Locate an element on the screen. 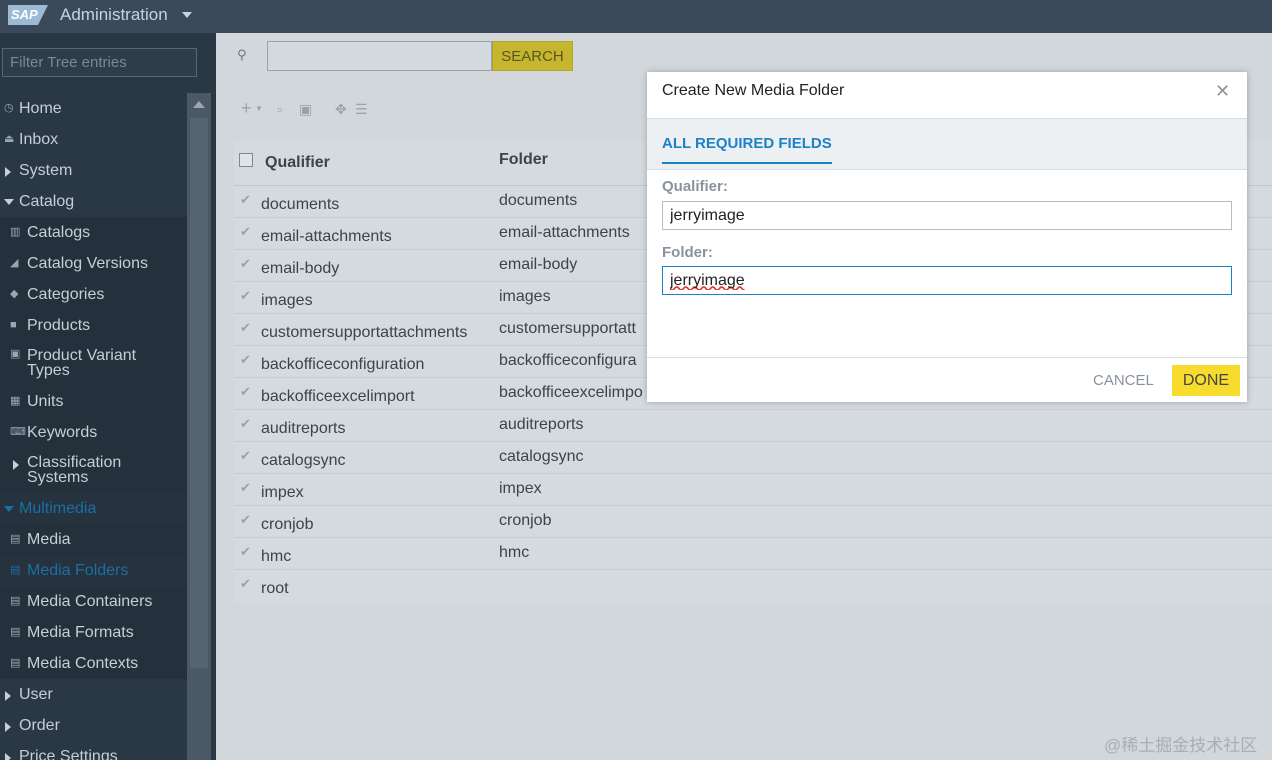  scroll-up-arrow-icon is located at coordinates (199, 104).